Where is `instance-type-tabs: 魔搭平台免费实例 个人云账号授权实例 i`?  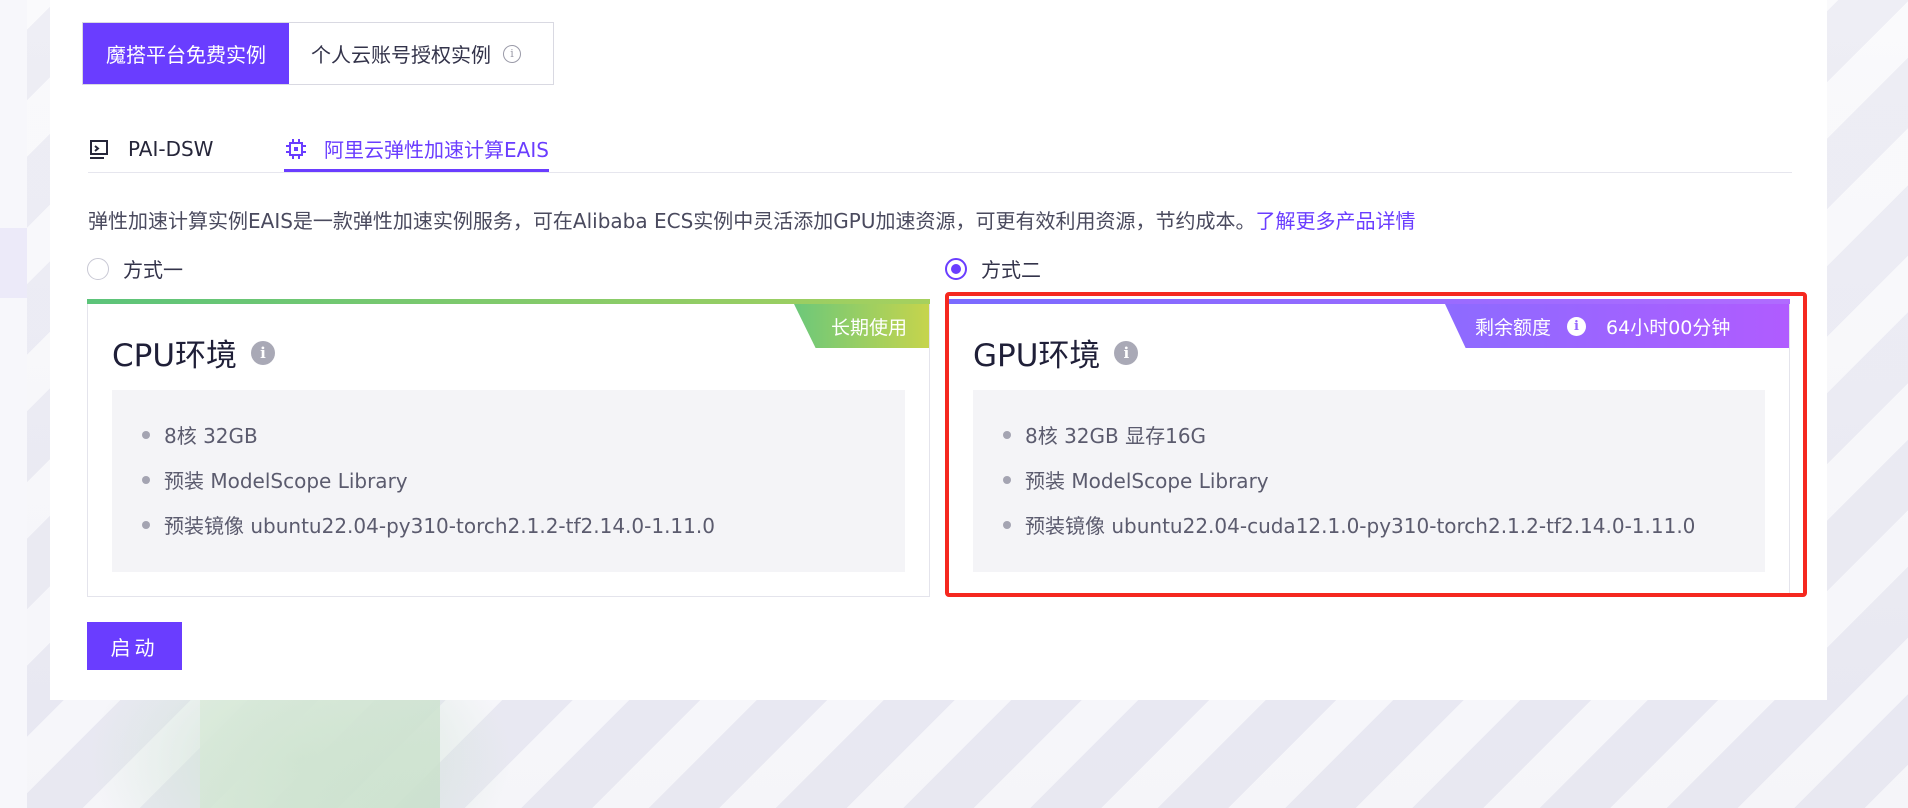
instance-type-tabs: 魔搭平台免费实例 个人云账号授权实例 i is located at coordinates (318, 53).